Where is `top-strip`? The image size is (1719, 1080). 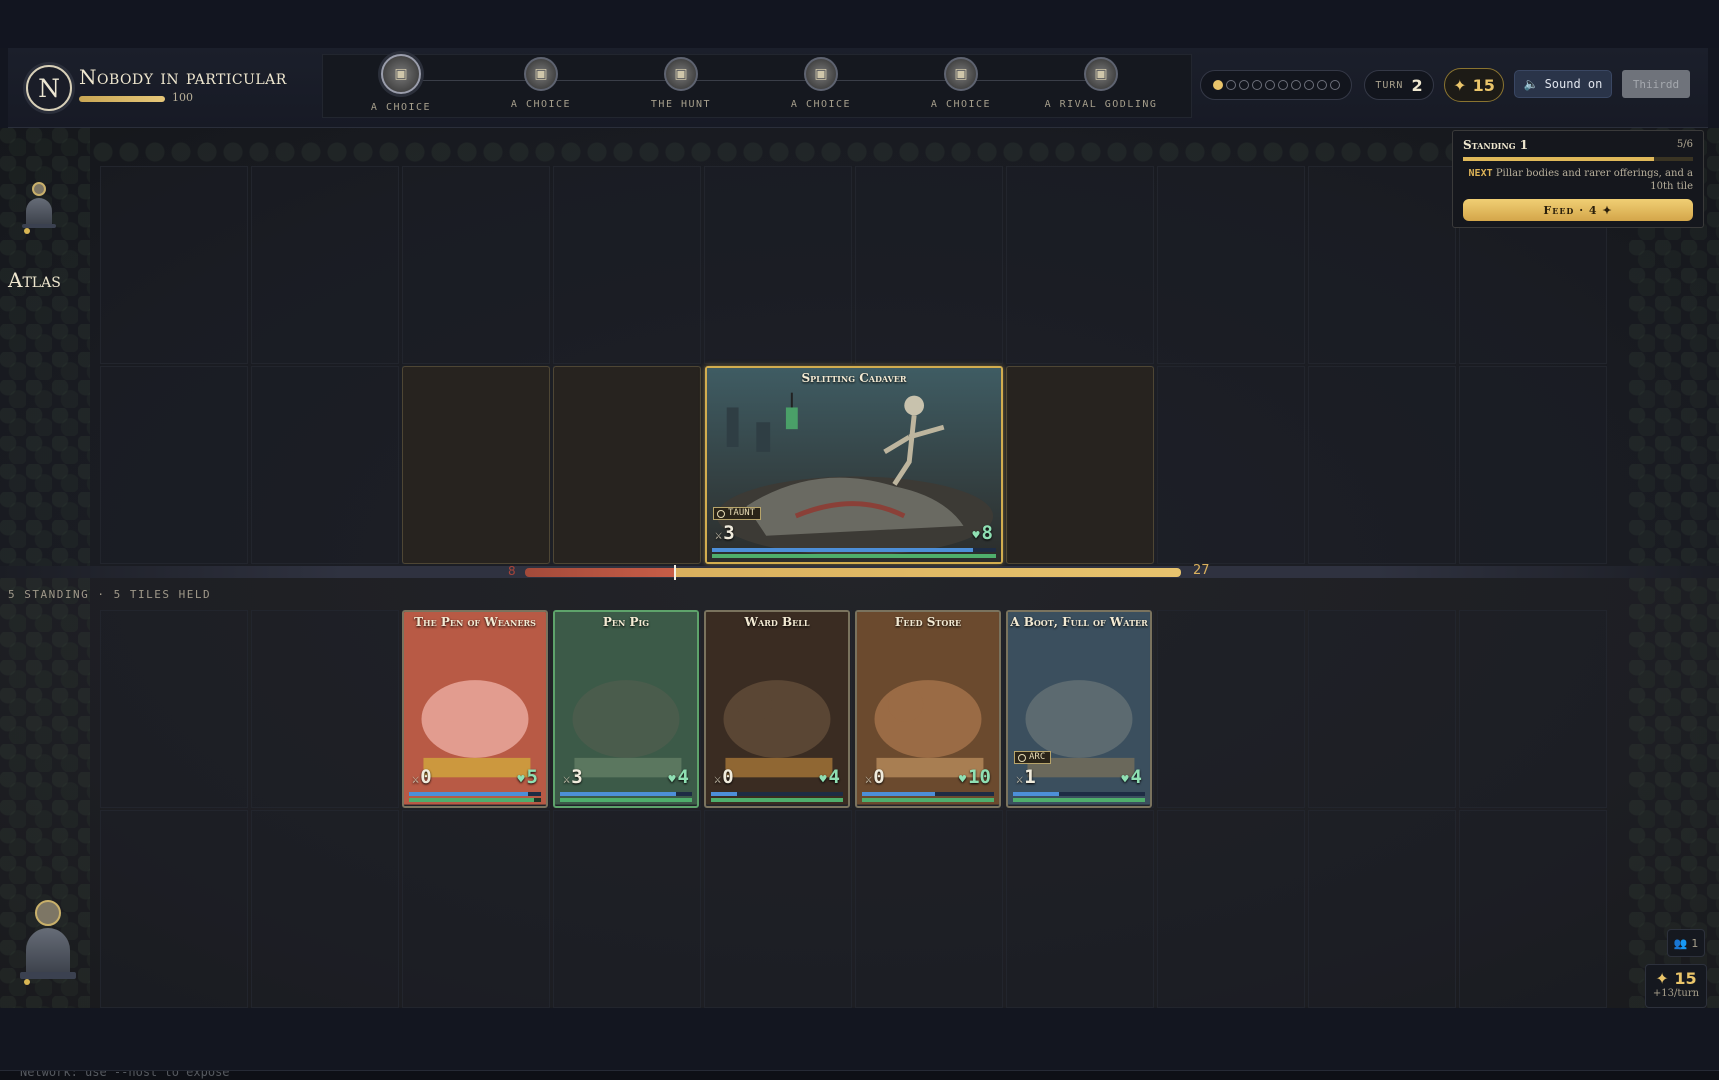
top-strip is located at coordinates (859, 24).